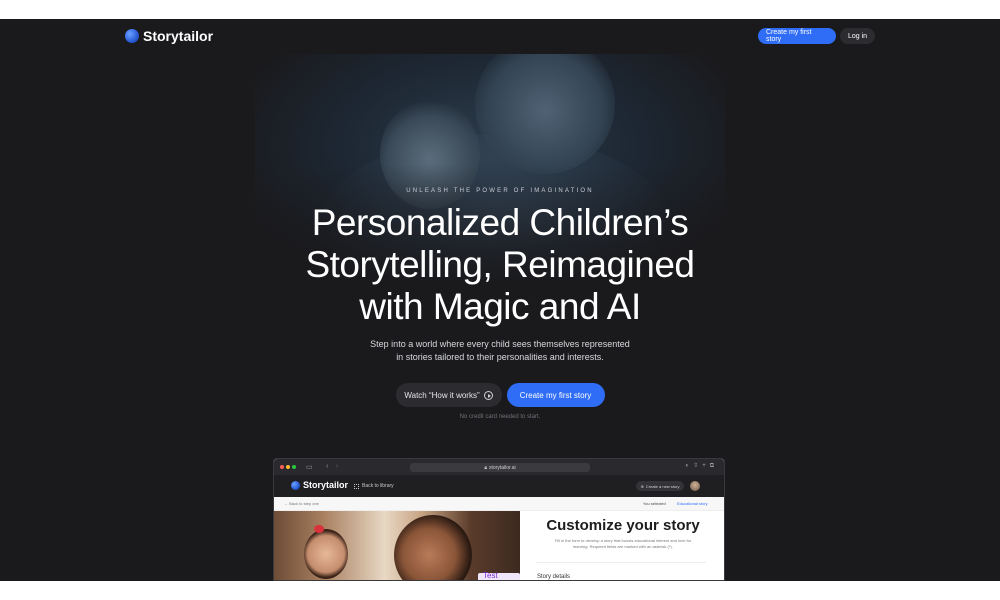 The width and height of the screenshot is (1000, 600). I want to click on address-bar: 🔒︎ storytailor.ai, so click(500, 467).